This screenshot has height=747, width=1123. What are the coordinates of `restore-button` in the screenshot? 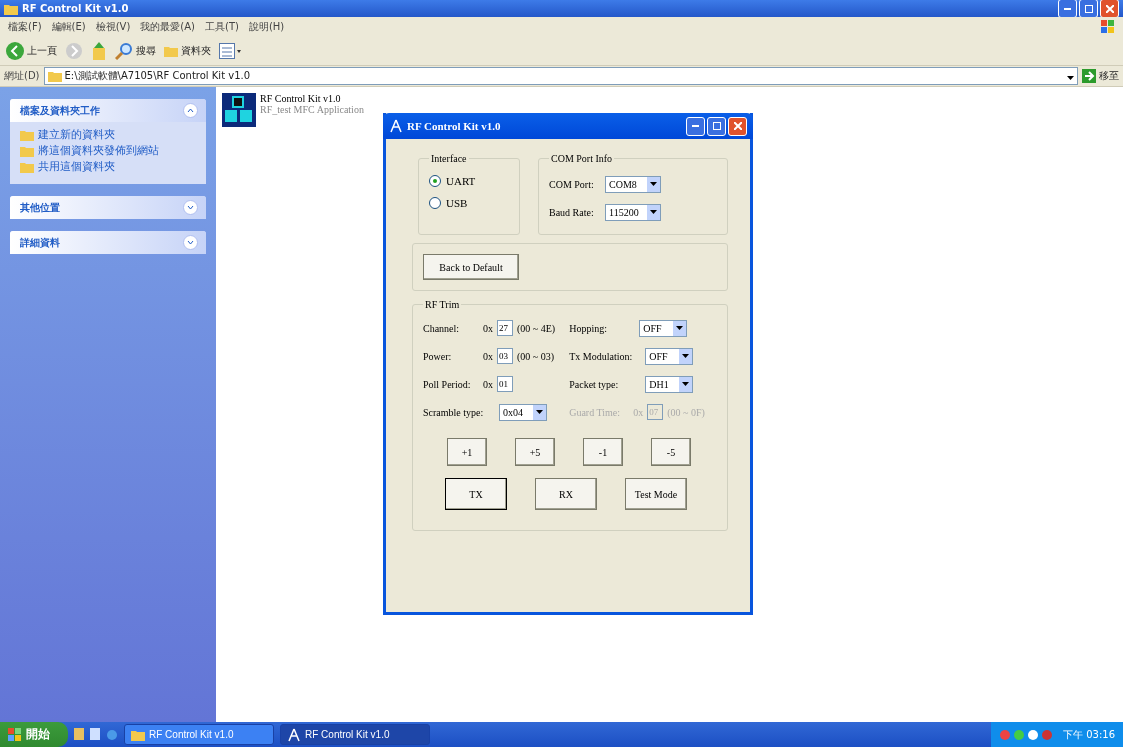 It's located at (1088, 9).